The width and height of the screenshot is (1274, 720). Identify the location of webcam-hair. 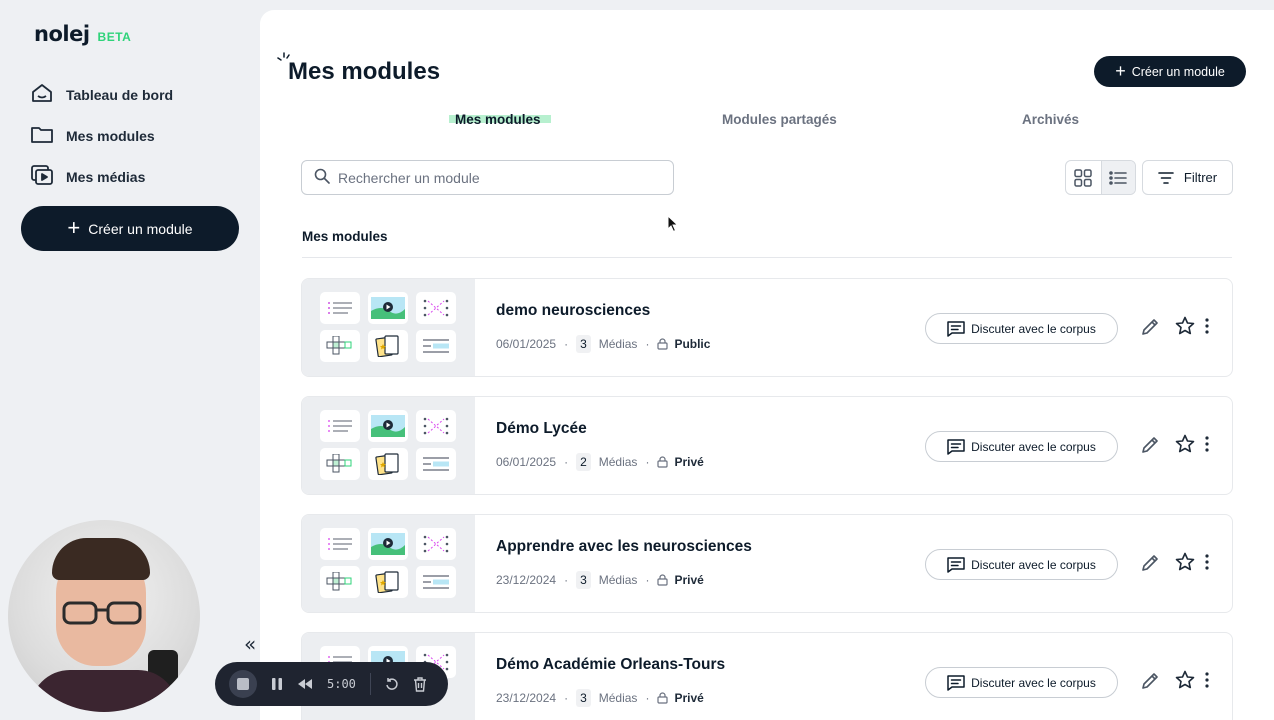
(101, 559).